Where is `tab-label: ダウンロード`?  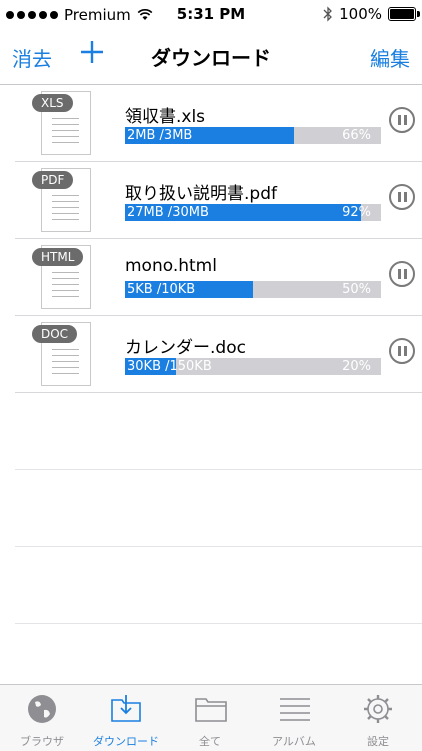 tab-label: ダウンロード is located at coordinates (126, 741).